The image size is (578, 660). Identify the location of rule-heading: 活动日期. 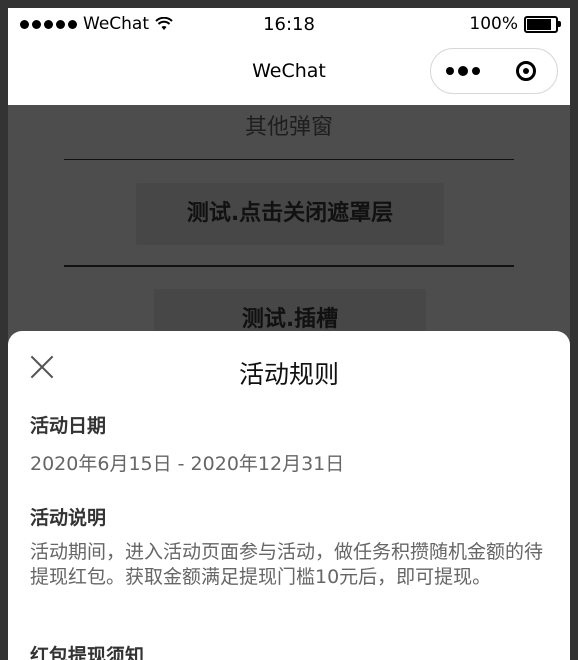
(68, 426).